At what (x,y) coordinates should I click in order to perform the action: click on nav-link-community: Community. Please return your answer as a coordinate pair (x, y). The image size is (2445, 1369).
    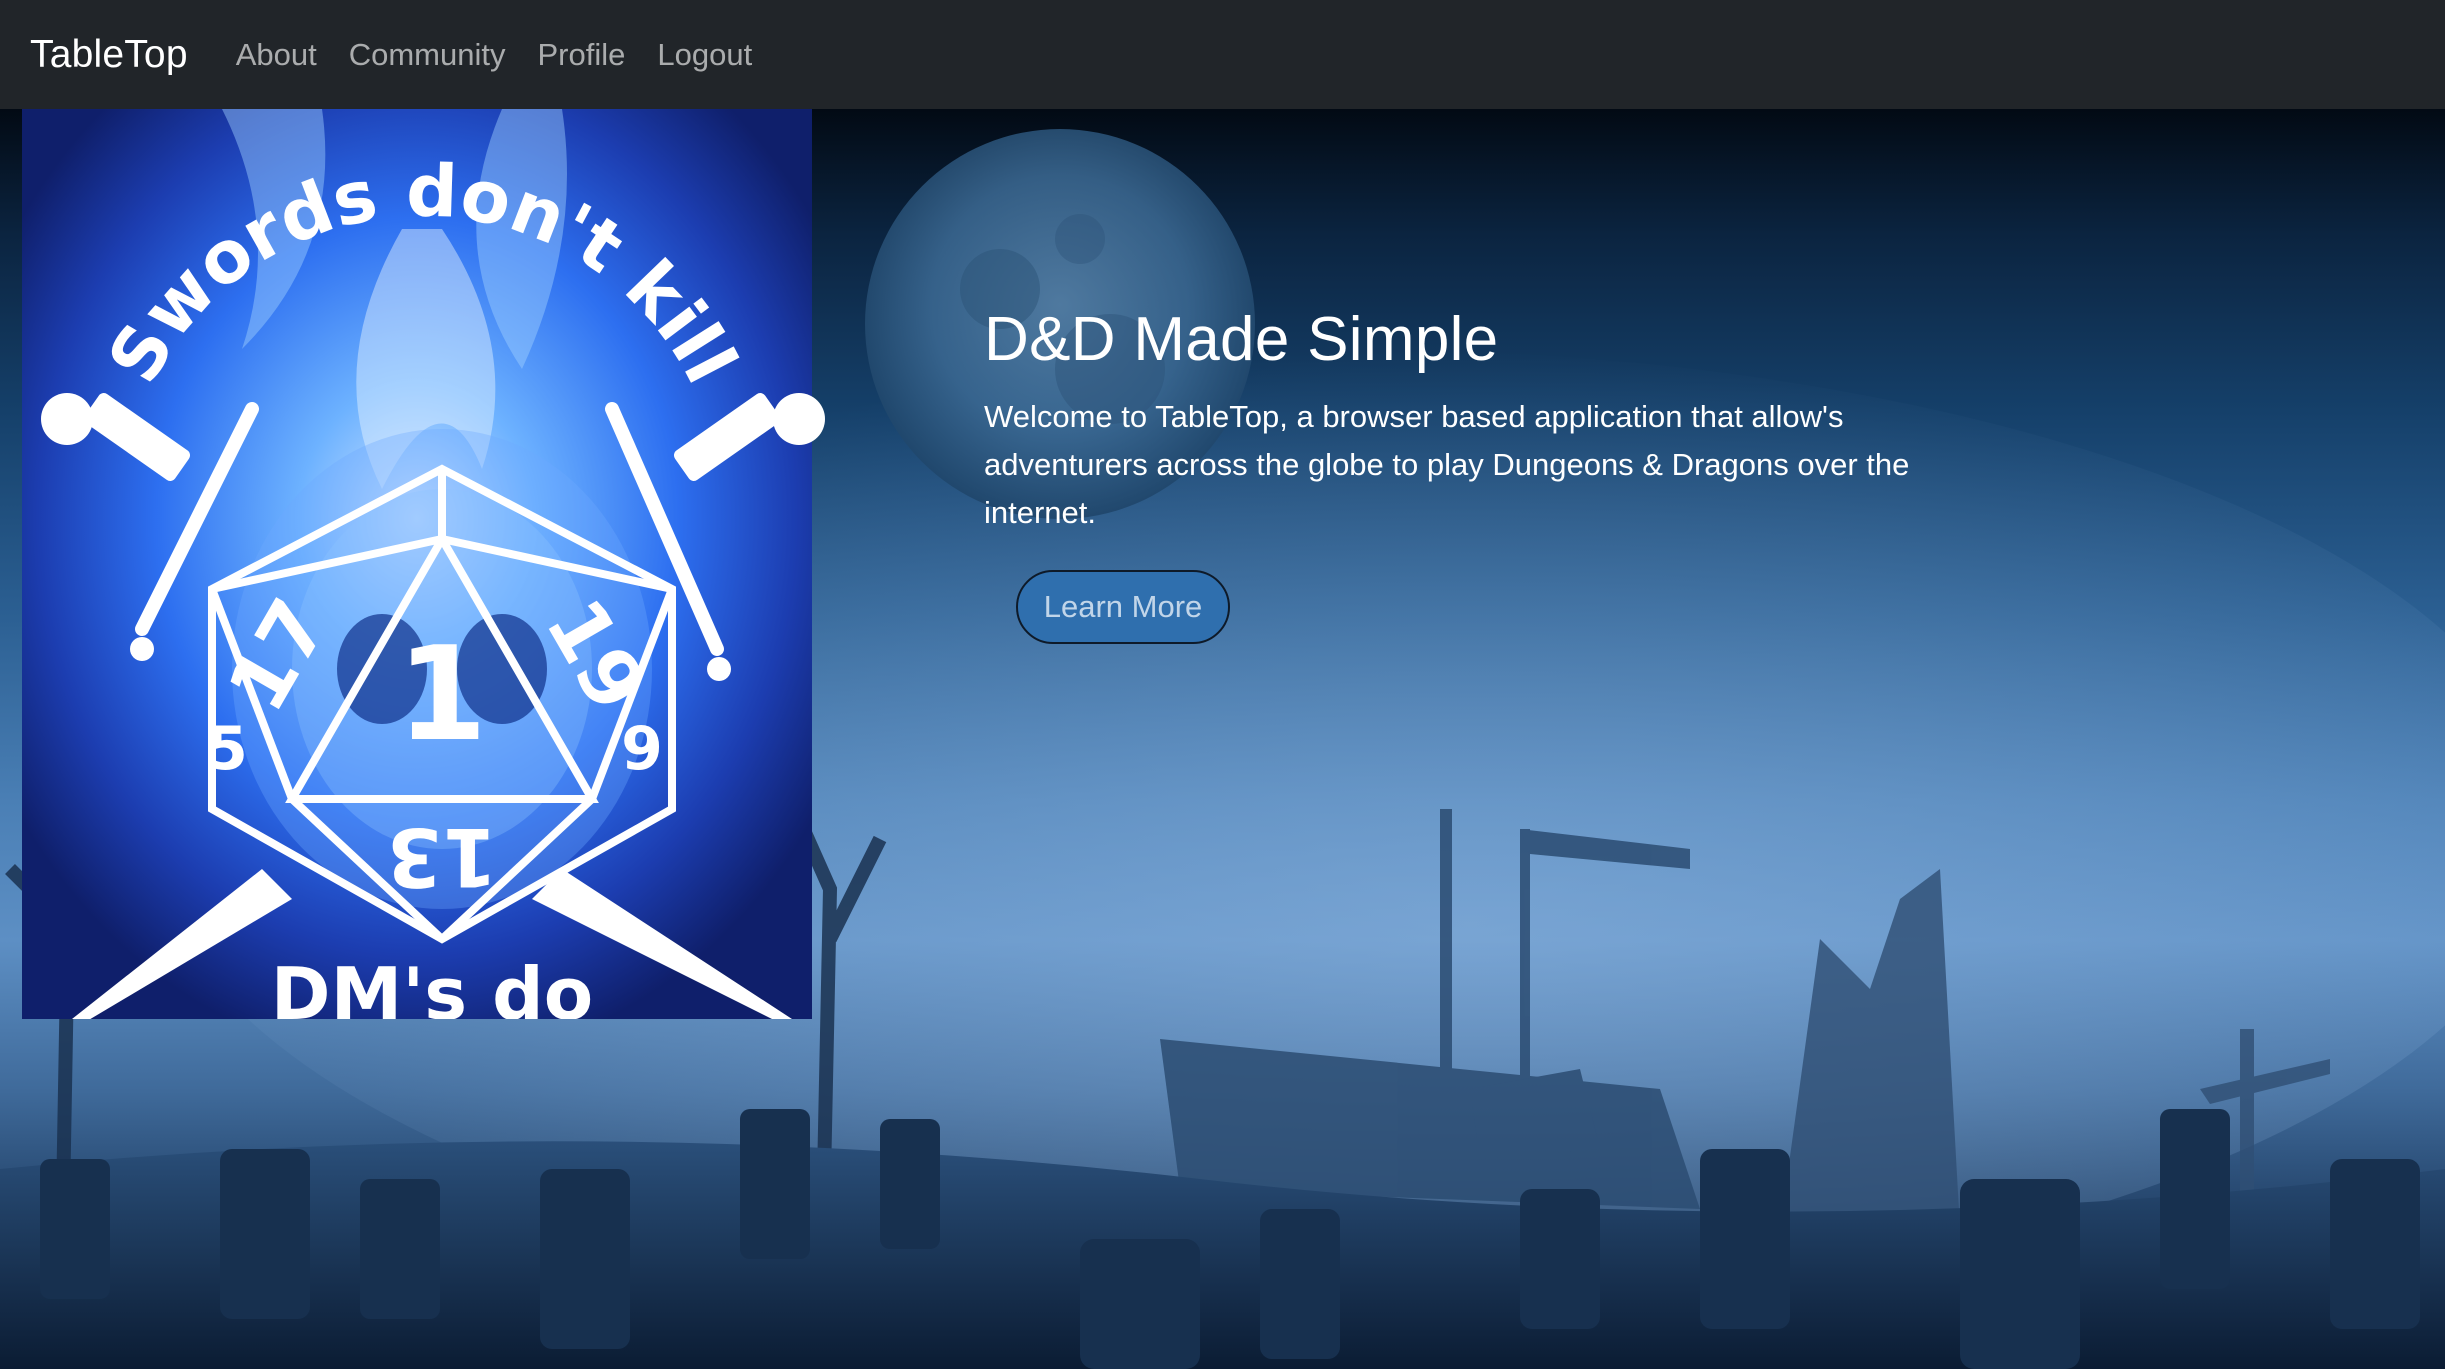
    Looking at the image, I should click on (427, 55).